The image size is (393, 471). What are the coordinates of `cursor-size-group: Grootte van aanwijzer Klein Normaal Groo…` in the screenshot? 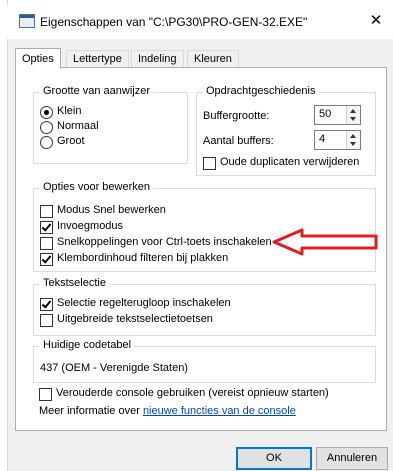 It's located at (110, 124).